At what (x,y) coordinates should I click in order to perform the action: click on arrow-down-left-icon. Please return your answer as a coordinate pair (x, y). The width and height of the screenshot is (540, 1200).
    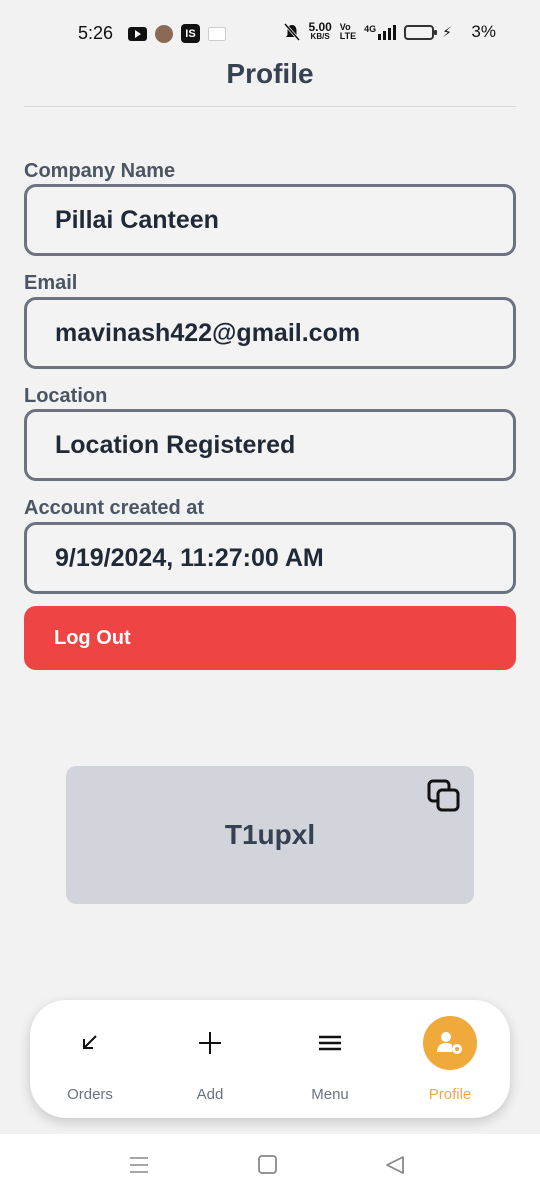
    Looking at the image, I should click on (90, 1043).